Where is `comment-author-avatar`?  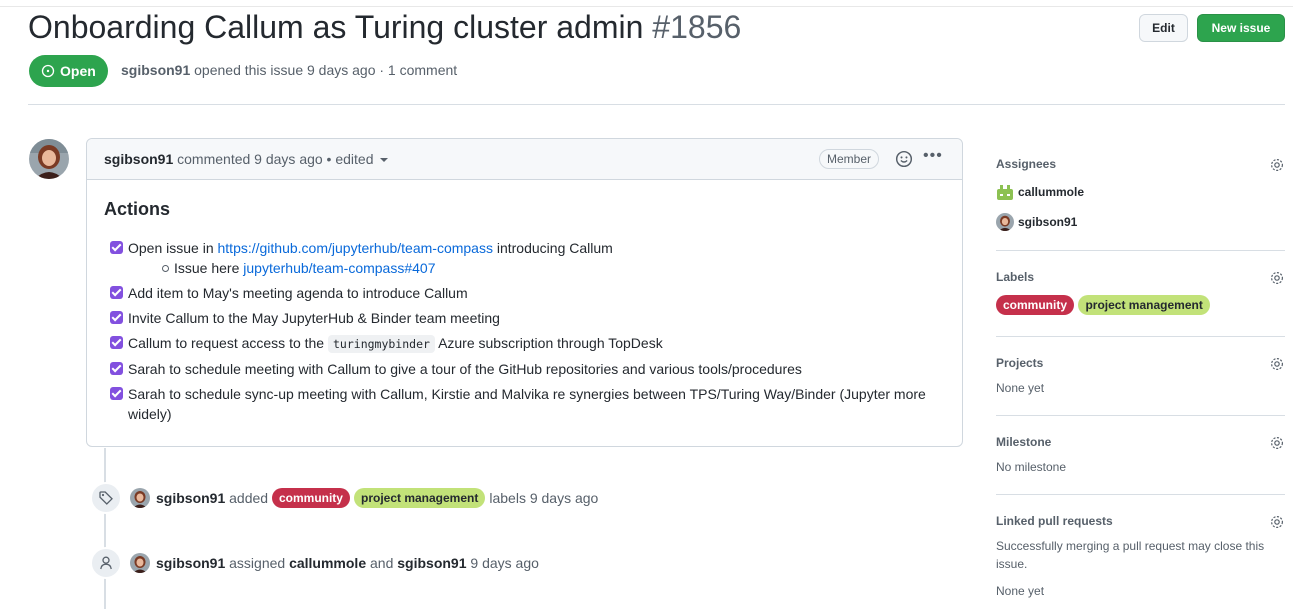
comment-author-avatar is located at coordinates (49, 159).